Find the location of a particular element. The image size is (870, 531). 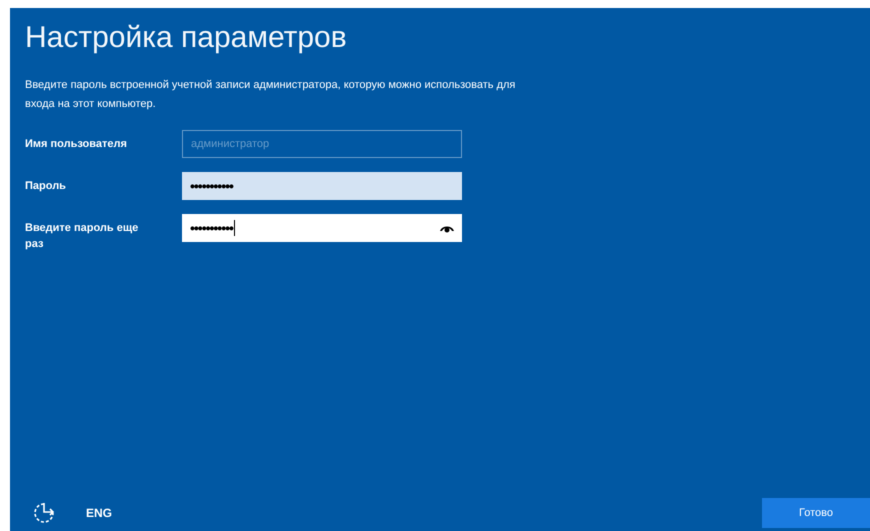

language-indicator: ENG is located at coordinates (99, 513).